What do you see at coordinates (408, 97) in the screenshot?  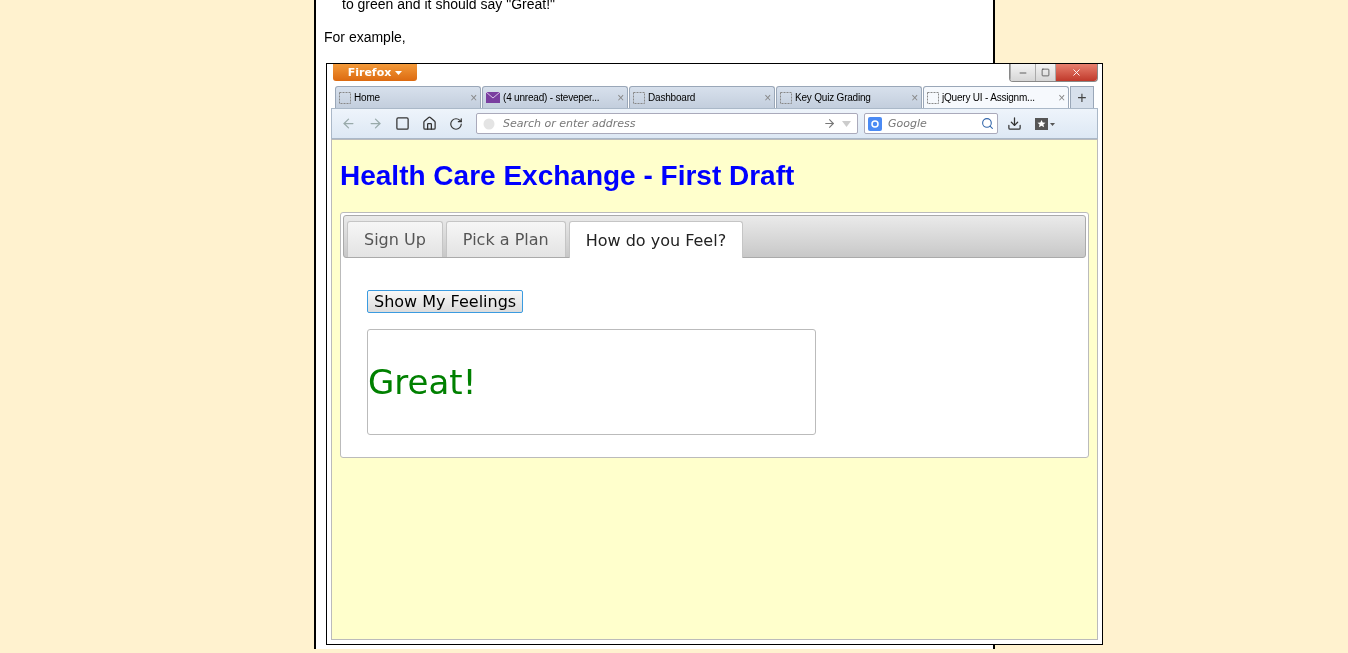 I see `browser-tab: Home ×` at bounding box center [408, 97].